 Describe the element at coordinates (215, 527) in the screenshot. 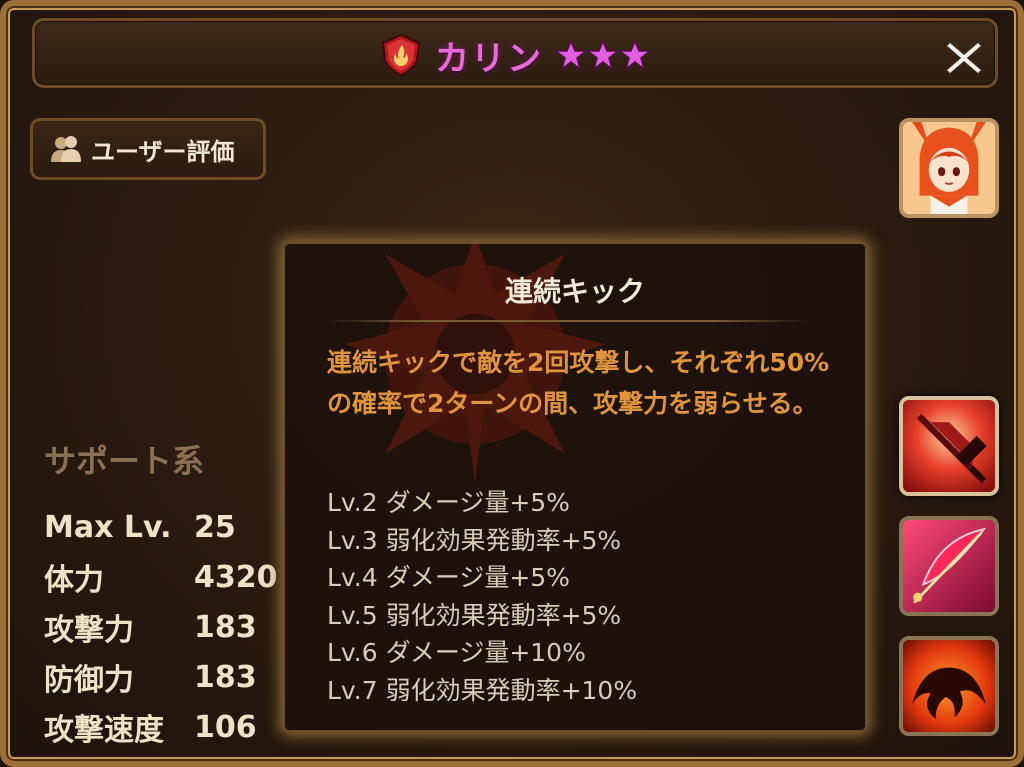

I see `stat-value: 25` at that location.